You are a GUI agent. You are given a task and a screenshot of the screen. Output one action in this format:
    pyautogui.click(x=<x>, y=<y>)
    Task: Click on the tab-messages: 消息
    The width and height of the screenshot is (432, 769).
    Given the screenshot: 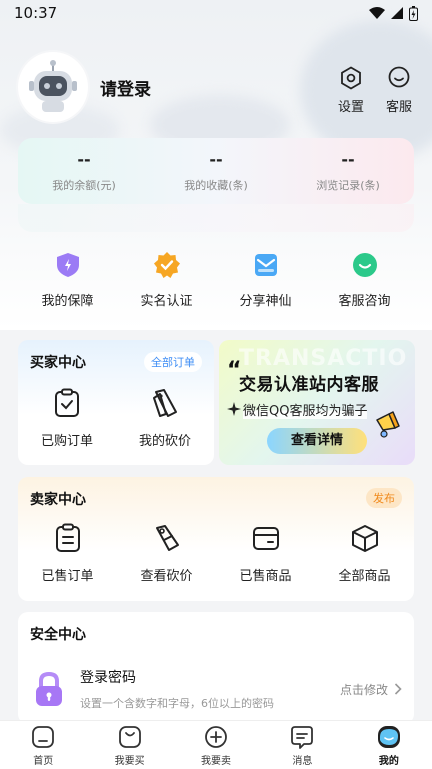 What is the action you would take?
    pyautogui.click(x=302, y=745)
    